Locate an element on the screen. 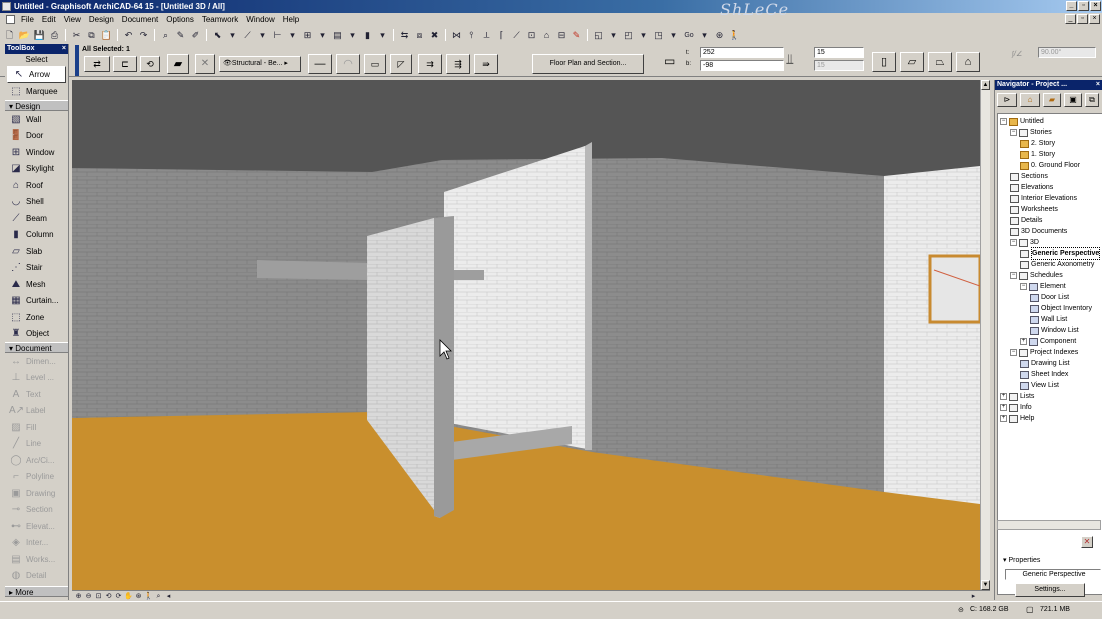  tree-item: Wall List is located at coordinates (1048, 319).